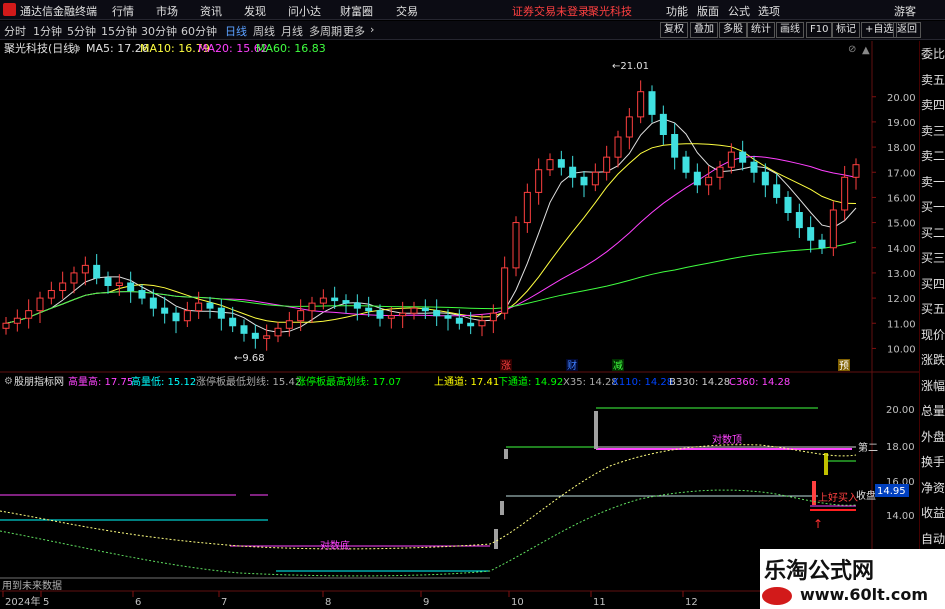 This screenshot has height=609, width=945. What do you see at coordinates (325, 31) in the screenshot?
I see `tab-multi-period: 多周期` at bounding box center [325, 31].